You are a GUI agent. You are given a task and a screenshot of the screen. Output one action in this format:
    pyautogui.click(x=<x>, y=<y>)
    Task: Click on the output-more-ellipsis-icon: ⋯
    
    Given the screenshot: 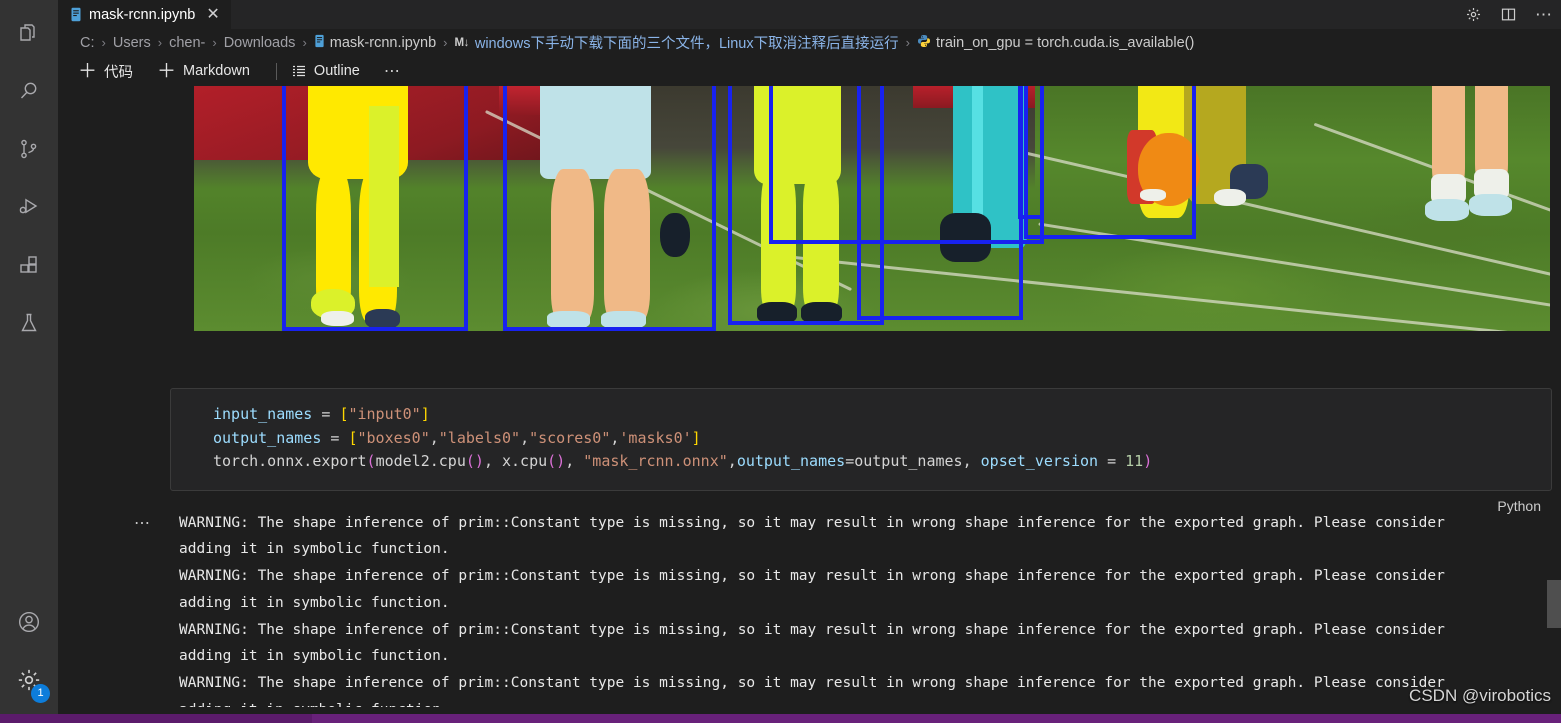 What is the action you would take?
    pyautogui.click(x=143, y=523)
    